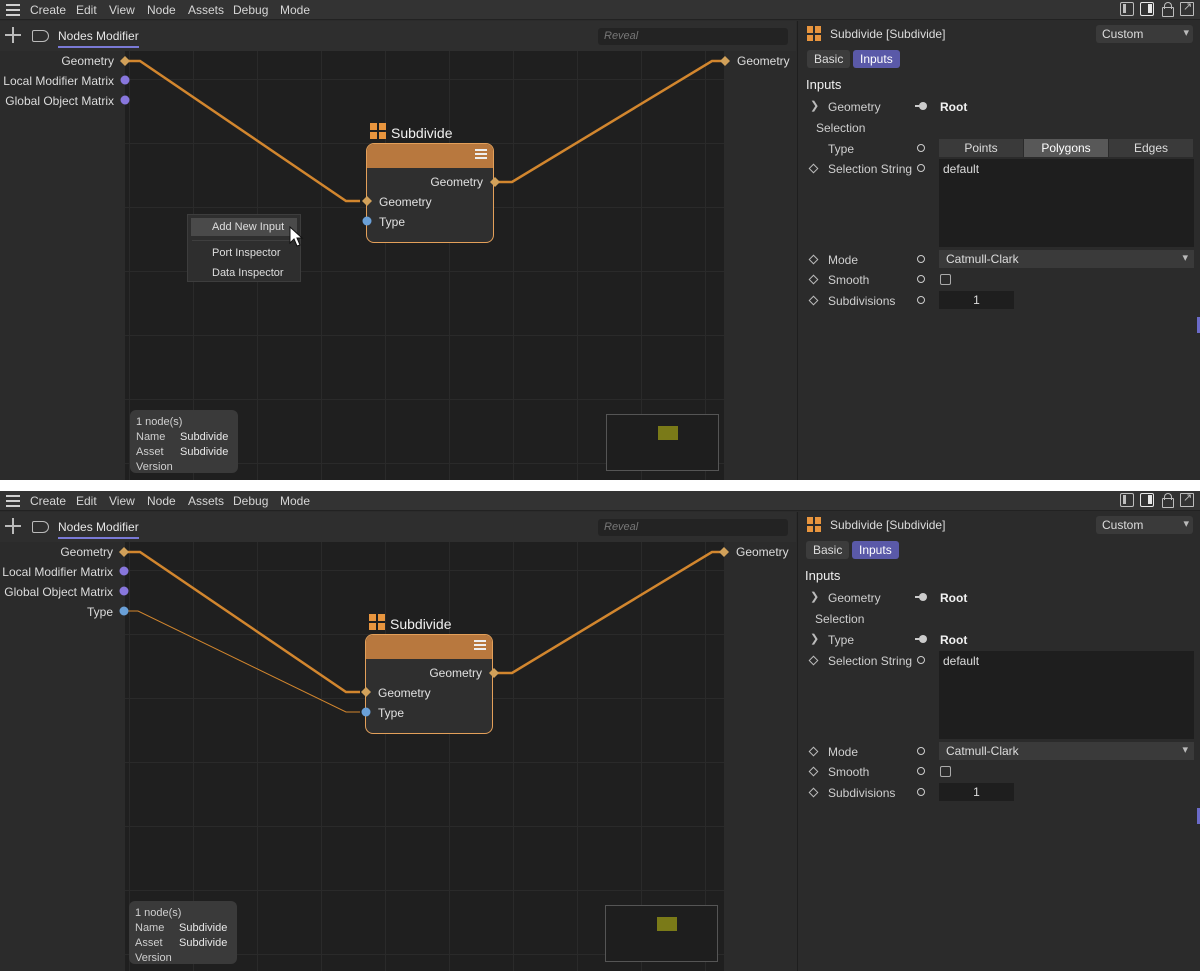  I want to click on type-segmented: Points Polygons Edges, so click(1066, 148).